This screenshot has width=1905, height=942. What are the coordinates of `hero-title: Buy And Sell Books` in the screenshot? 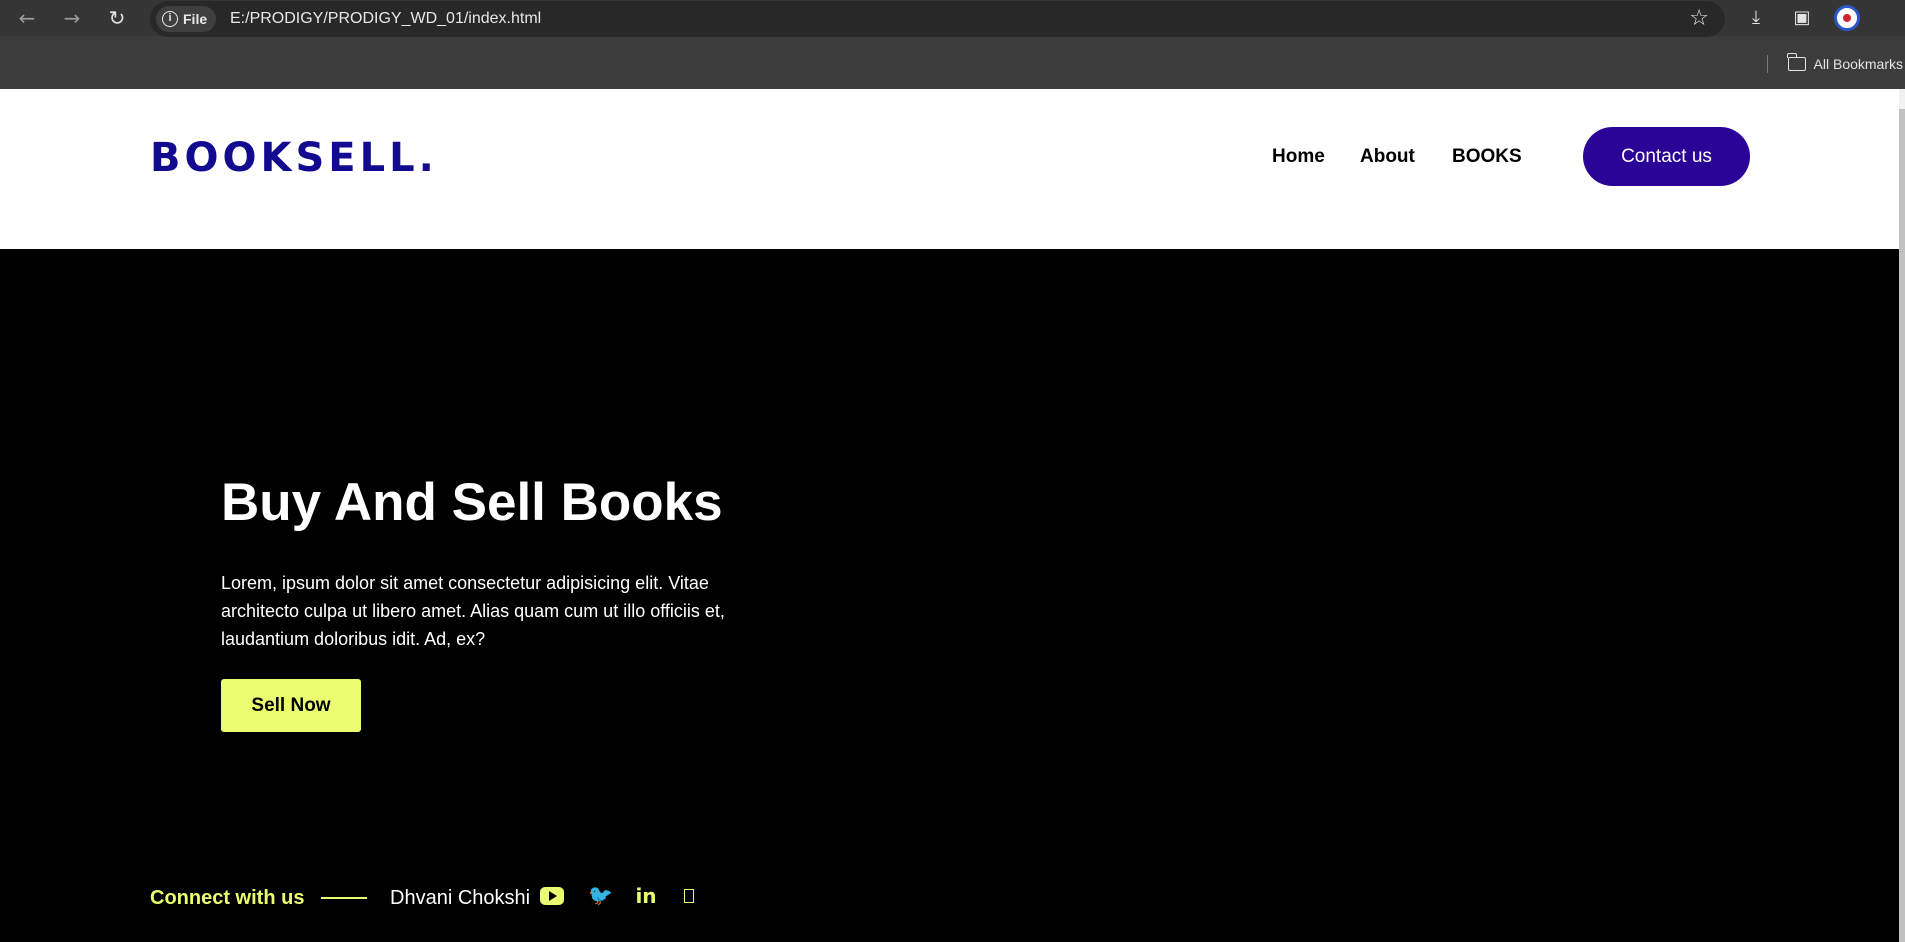 It's located at (472, 502).